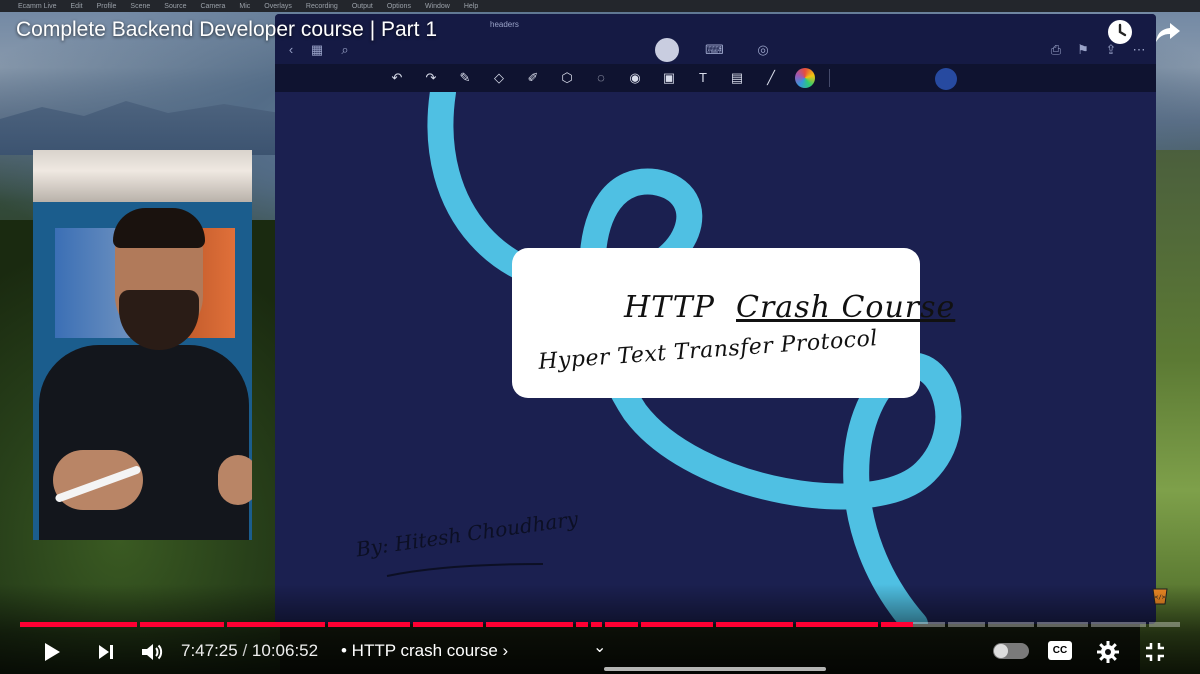  Describe the element at coordinates (1083, 50) in the screenshot. I see `bookmark-icon: ⚑` at that location.